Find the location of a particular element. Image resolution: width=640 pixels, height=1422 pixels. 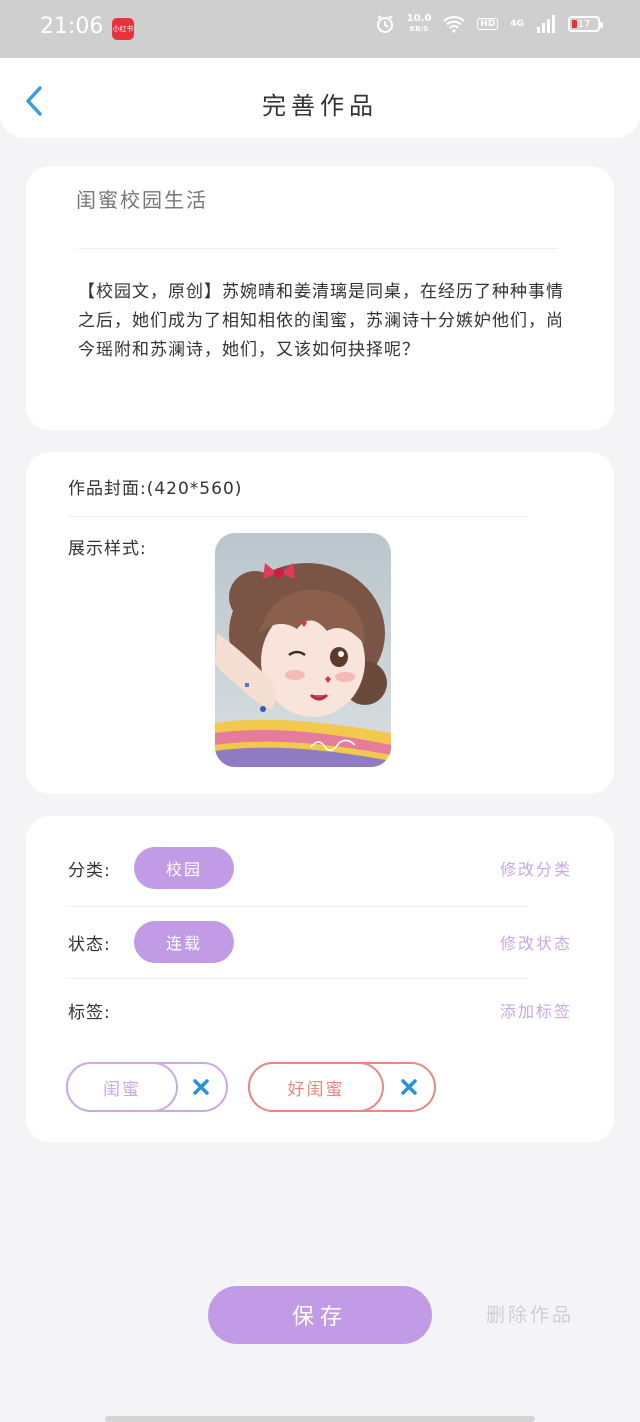

tags-label: 标签: is located at coordinates (89, 1013).